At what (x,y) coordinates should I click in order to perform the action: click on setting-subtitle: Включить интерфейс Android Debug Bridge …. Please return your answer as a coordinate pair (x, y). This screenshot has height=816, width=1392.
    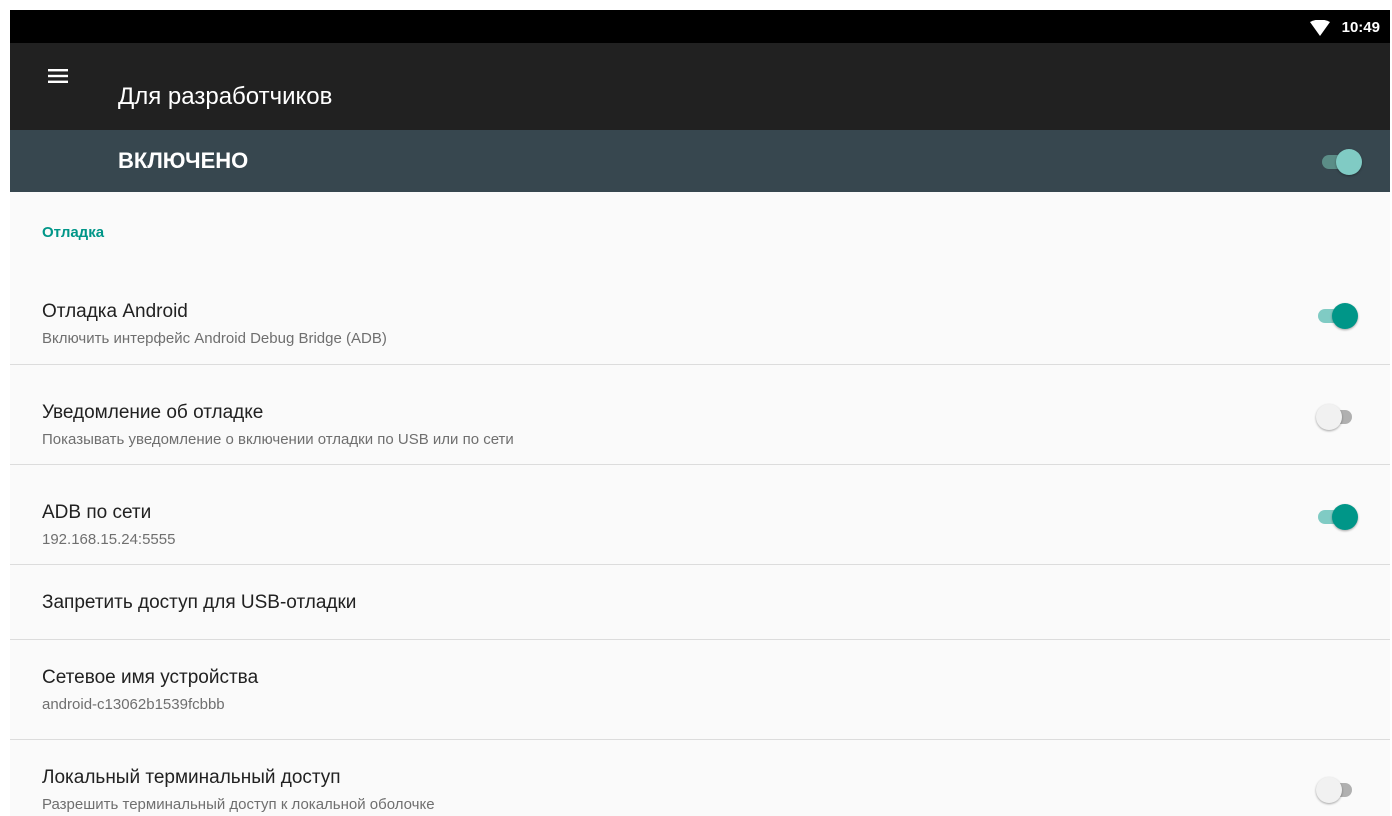
    Looking at the image, I should click on (214, 338).